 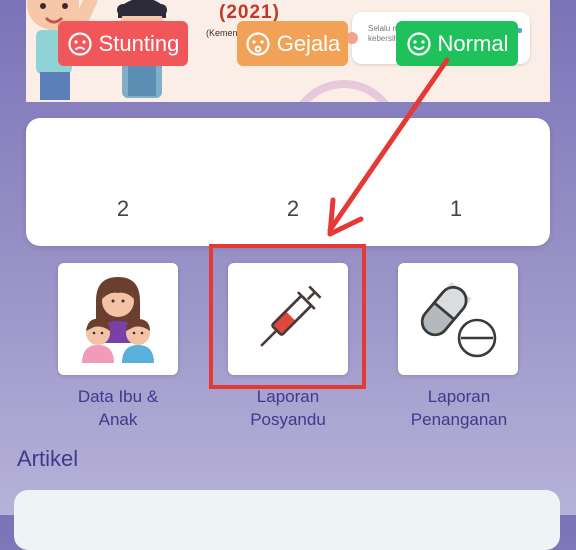 What do you see at coordinates (388, 147) in the screenshot?
I see `annotation-arrow` at bounding box center [388, 147].